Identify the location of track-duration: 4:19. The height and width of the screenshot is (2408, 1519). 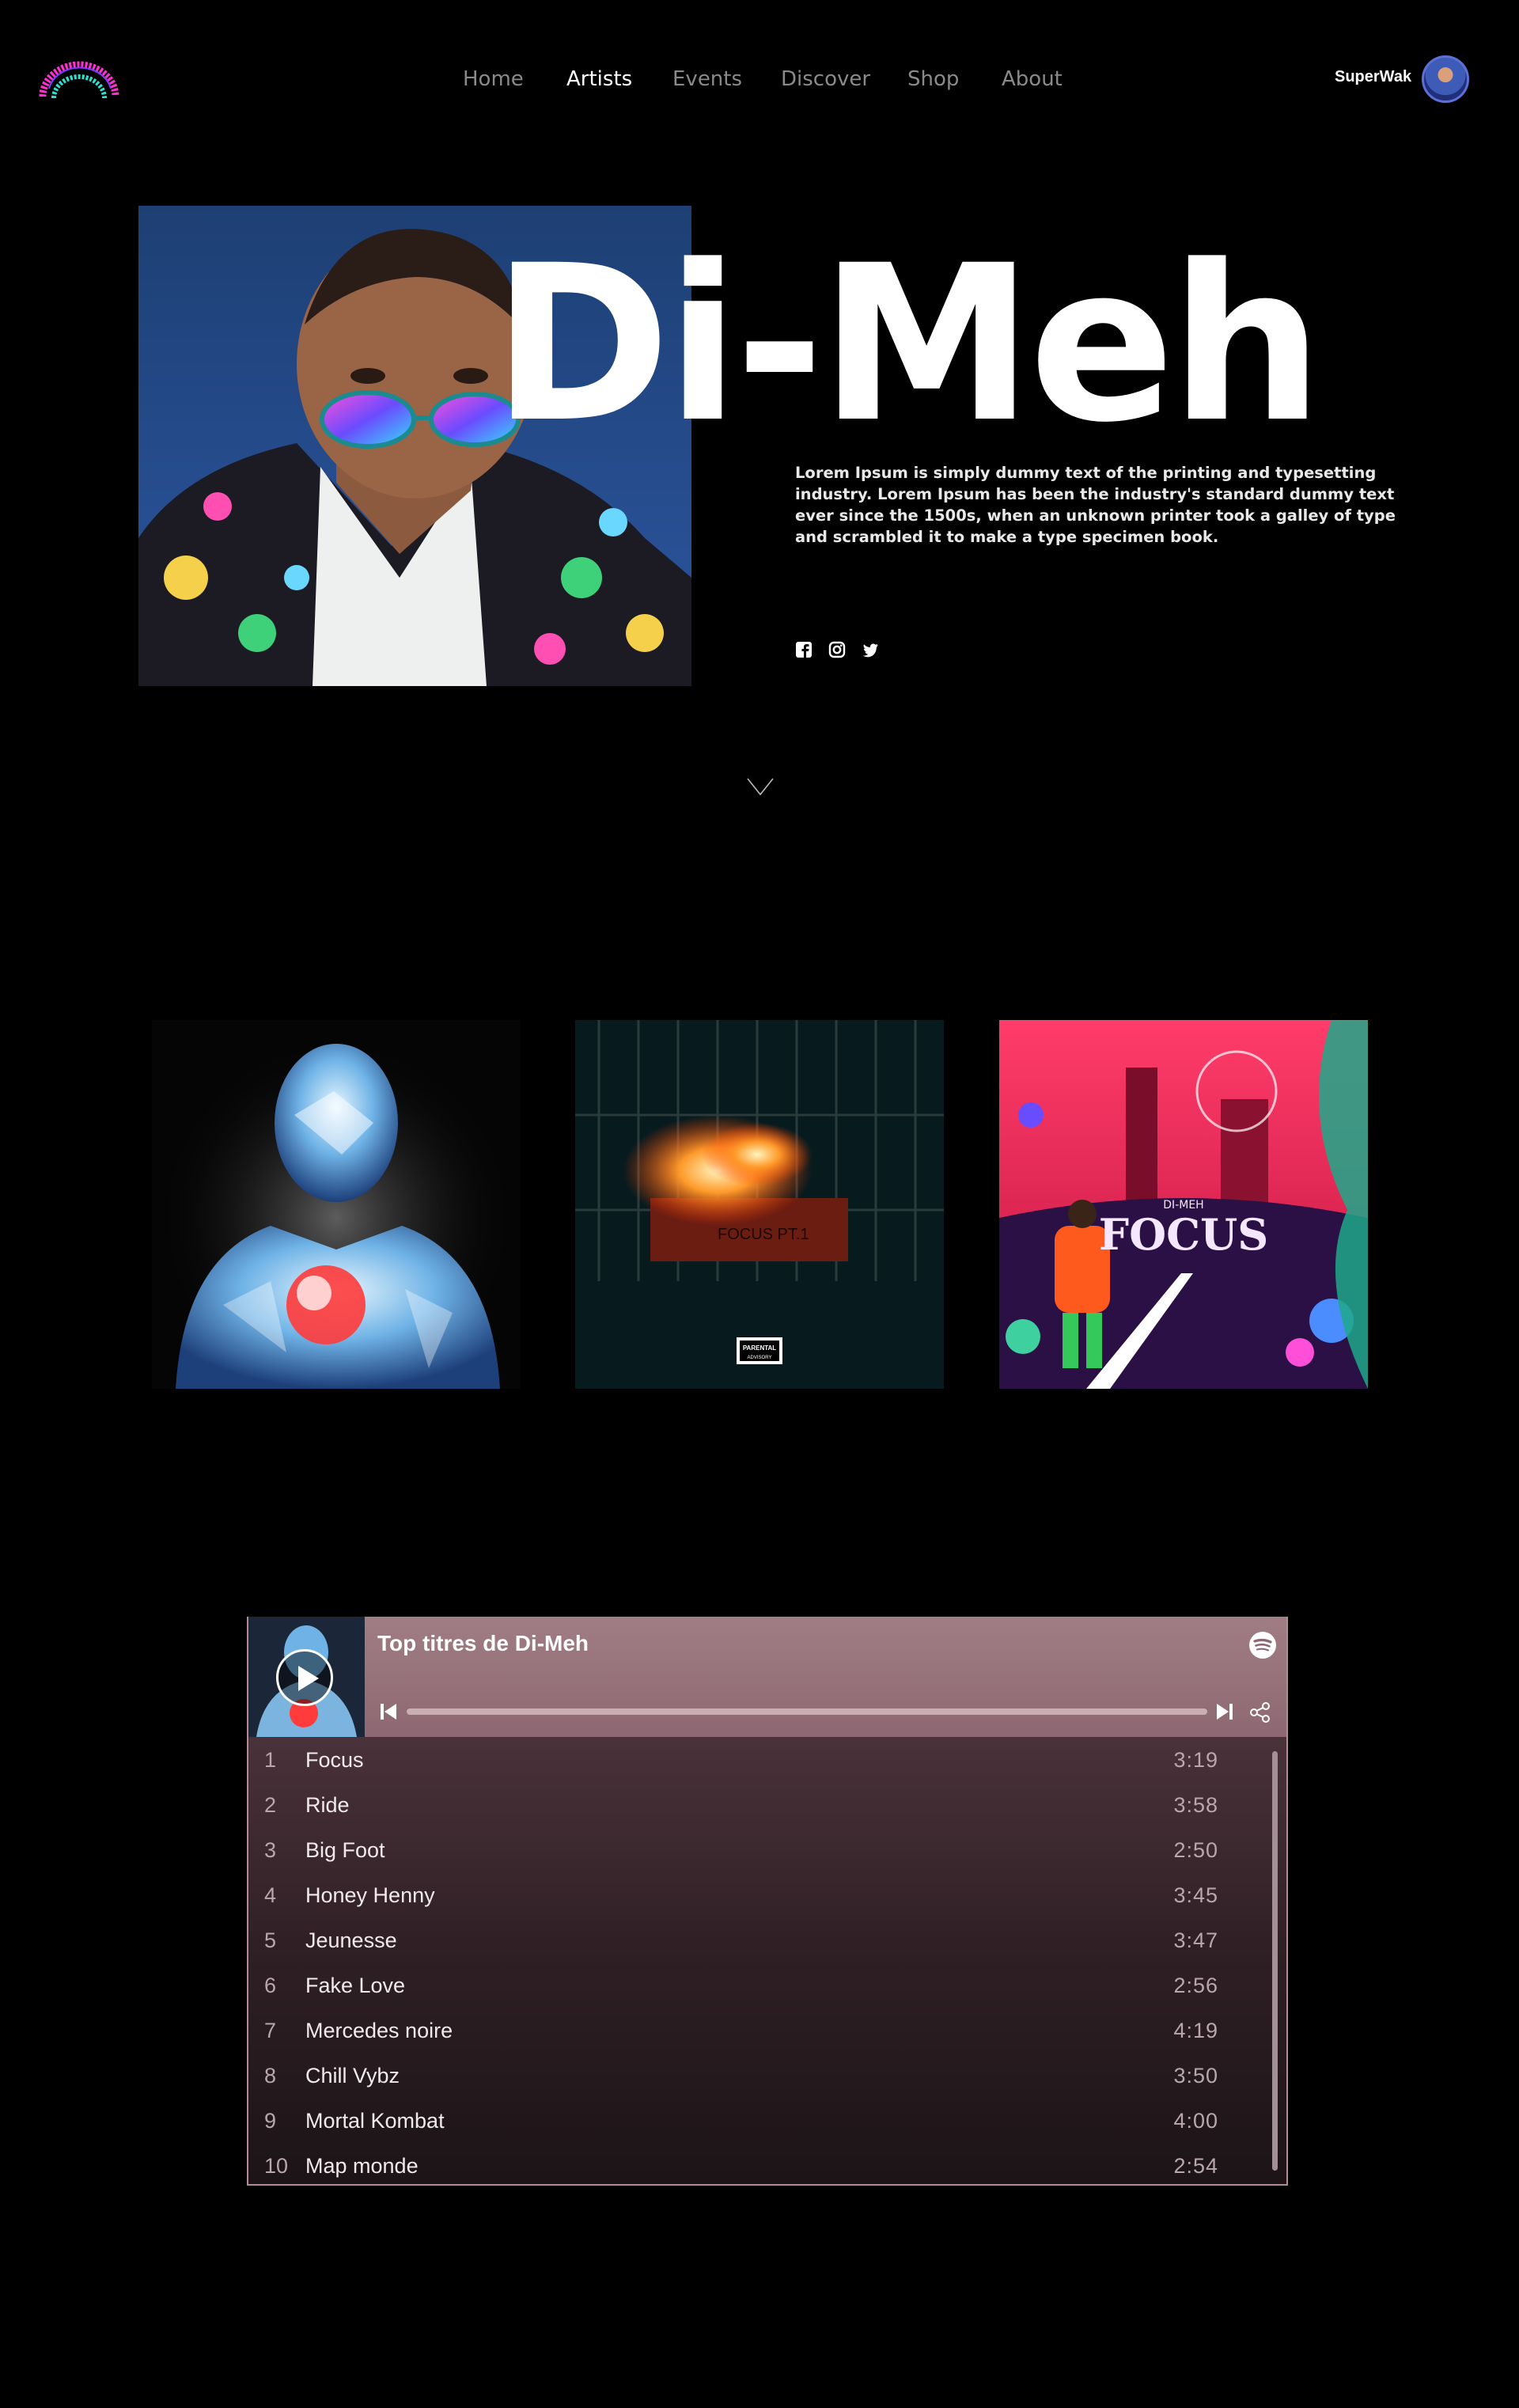
(1195, 2030).